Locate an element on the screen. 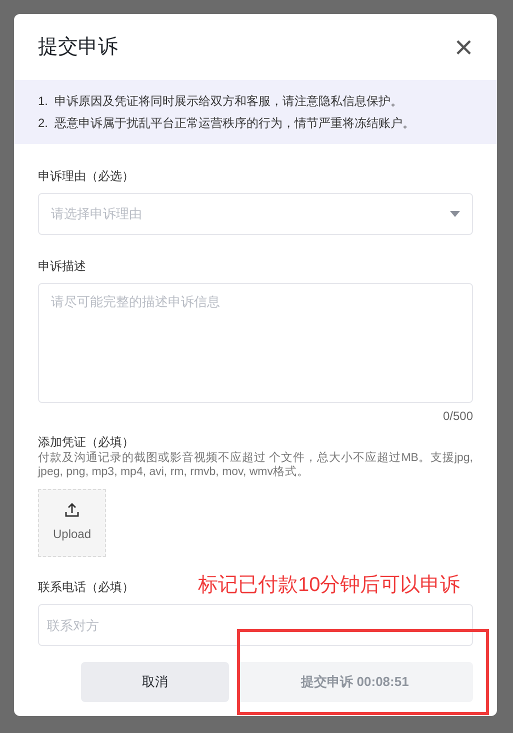  upload-icon is located at coordinates (72, 510).